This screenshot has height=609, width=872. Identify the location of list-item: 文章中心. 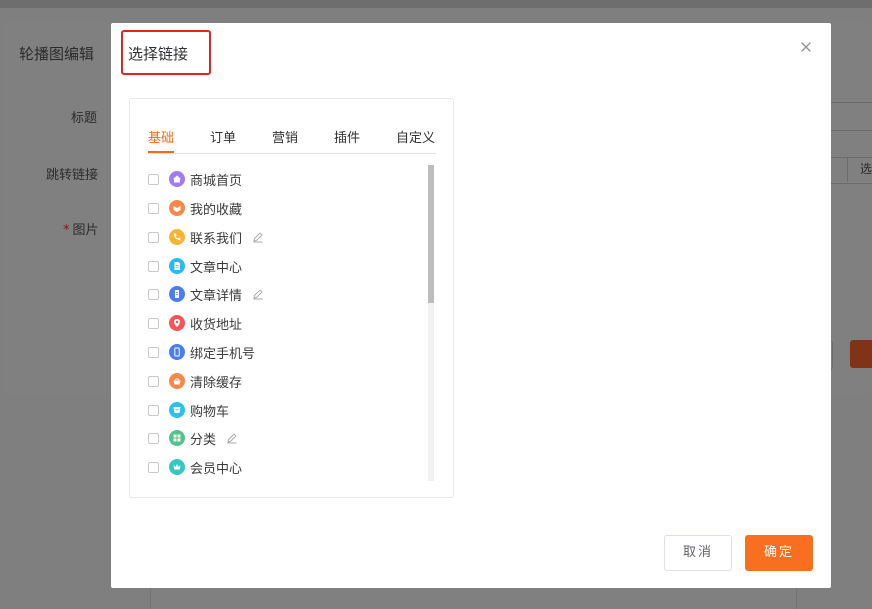
(195, 266).